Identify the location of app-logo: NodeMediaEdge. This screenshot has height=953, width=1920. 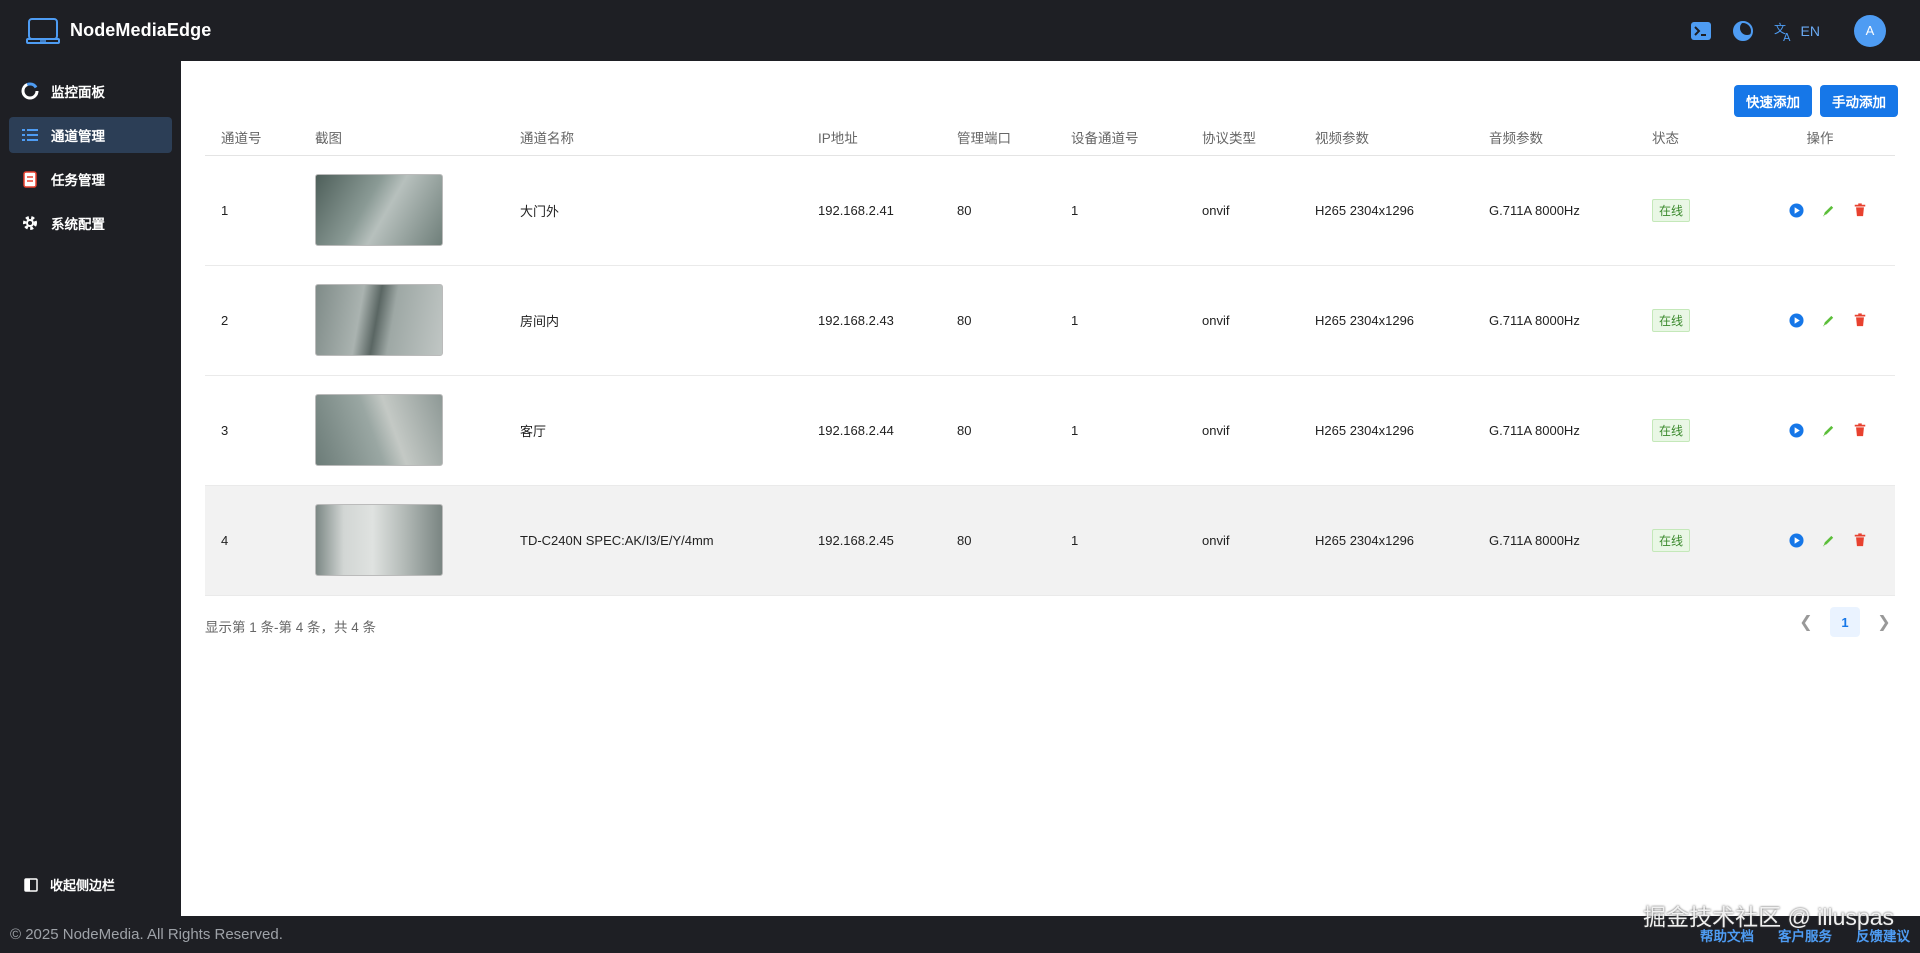
(118, 31).